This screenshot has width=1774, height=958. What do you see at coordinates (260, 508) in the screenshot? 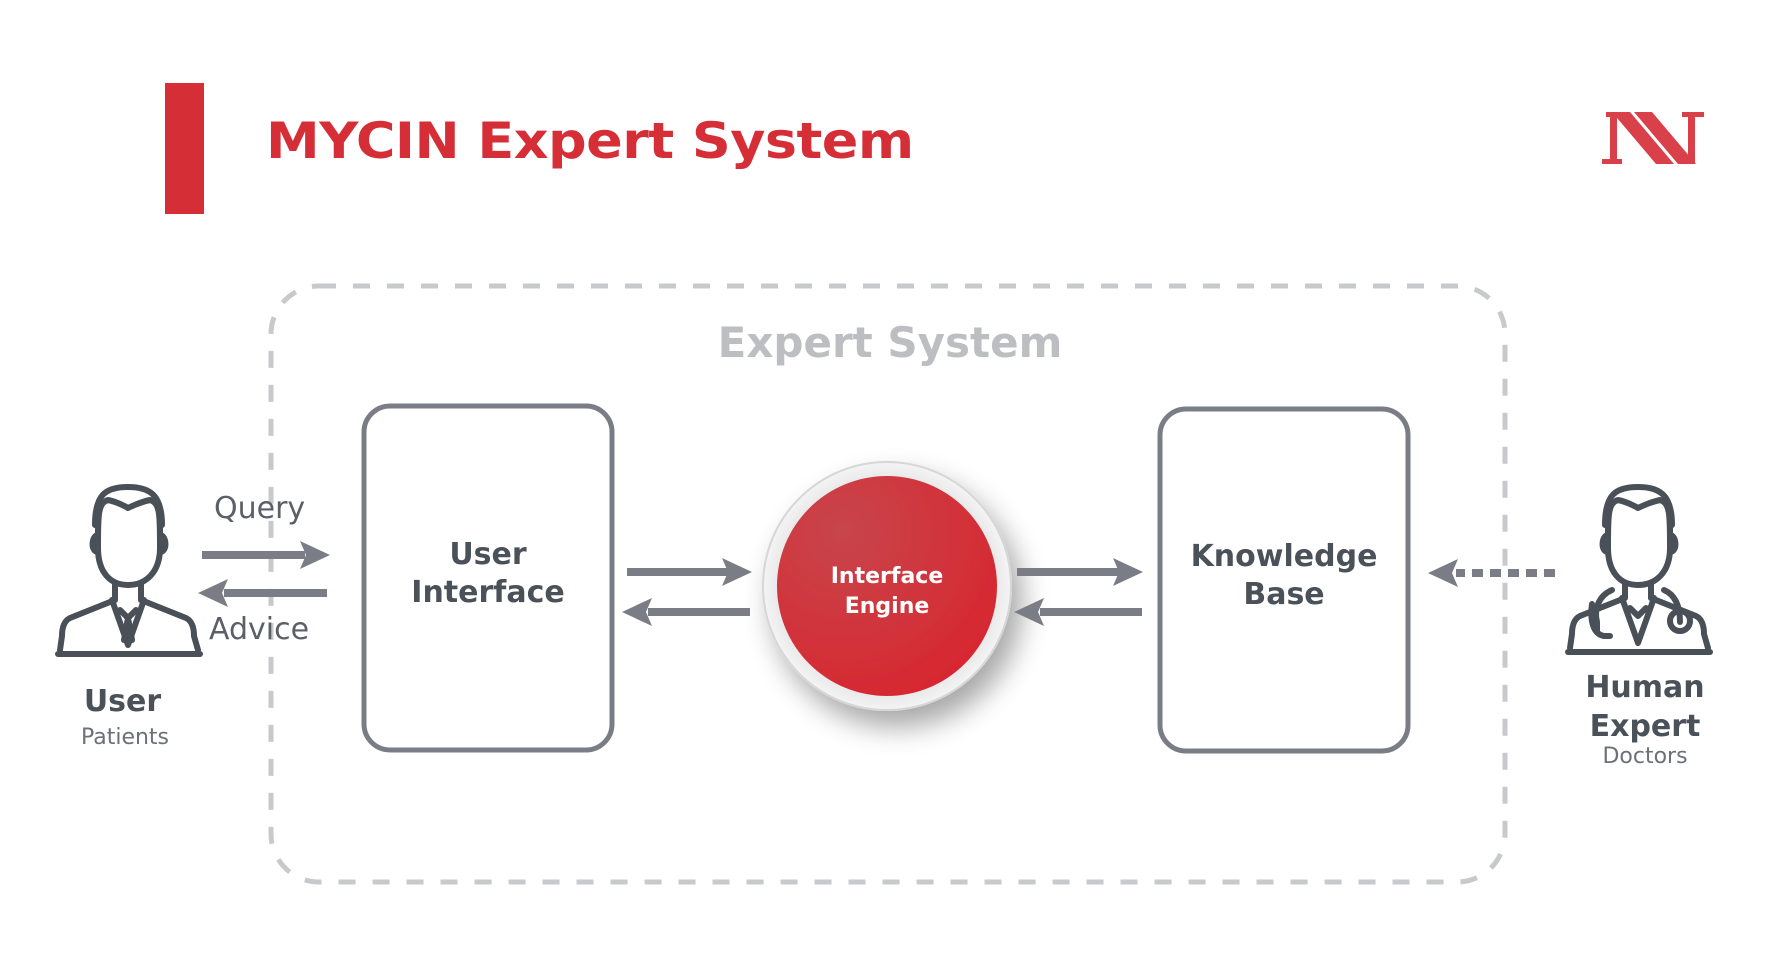
I see `query-label: Query` at bounding box center [260, 508].